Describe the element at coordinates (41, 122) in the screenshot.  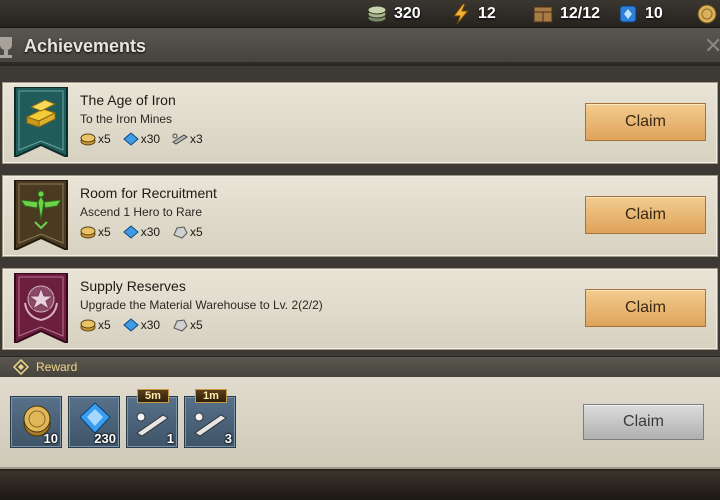
I see `gold-bars-icon` at that location.